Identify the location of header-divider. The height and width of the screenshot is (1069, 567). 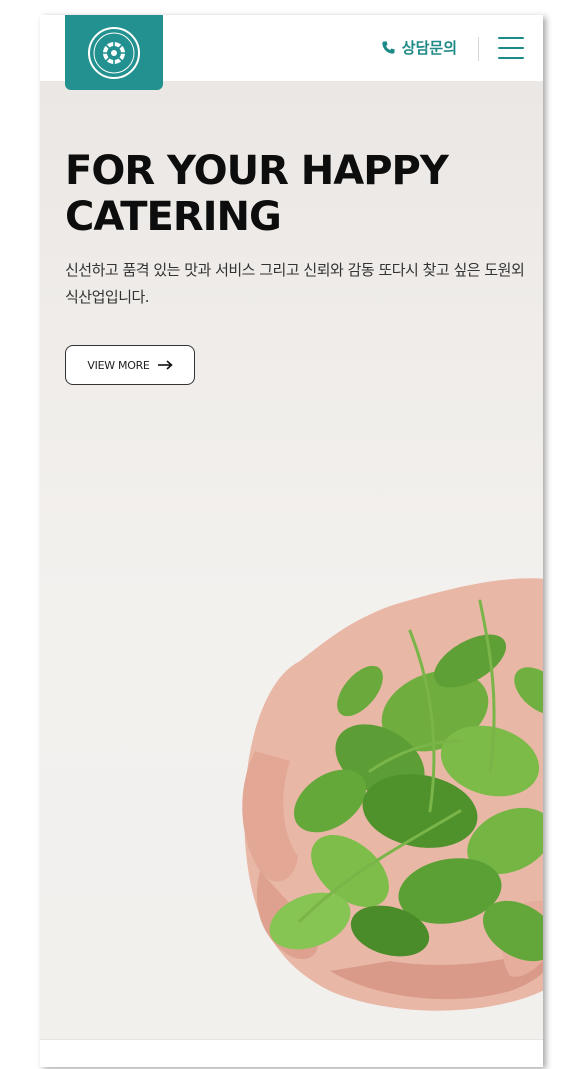
(478, 49).